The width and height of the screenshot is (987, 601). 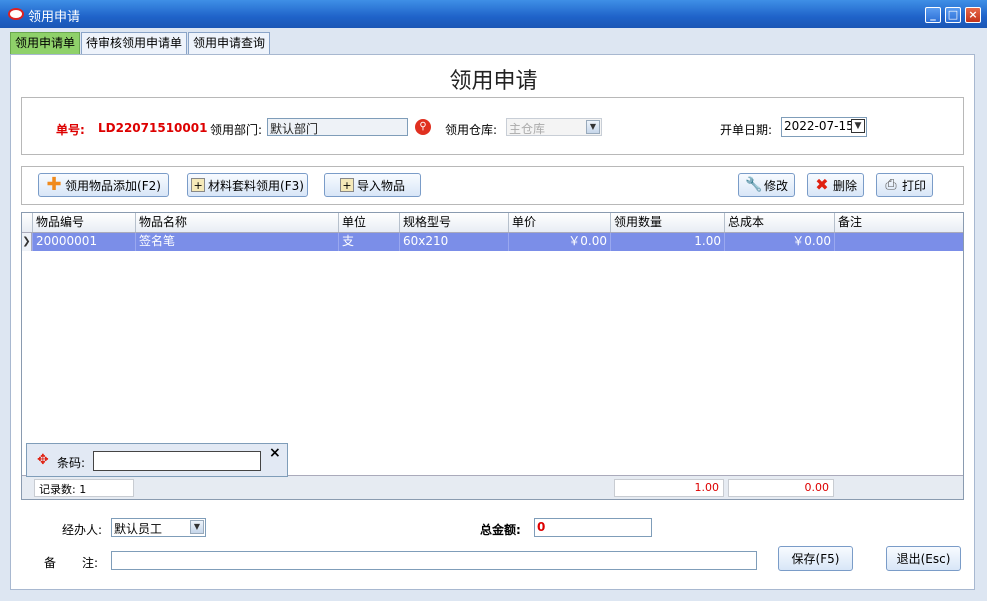 What do you see at coordinates (781, 488) in the screenshot?
I see `cost-total: 0.00` at bounding box center [781, 488].